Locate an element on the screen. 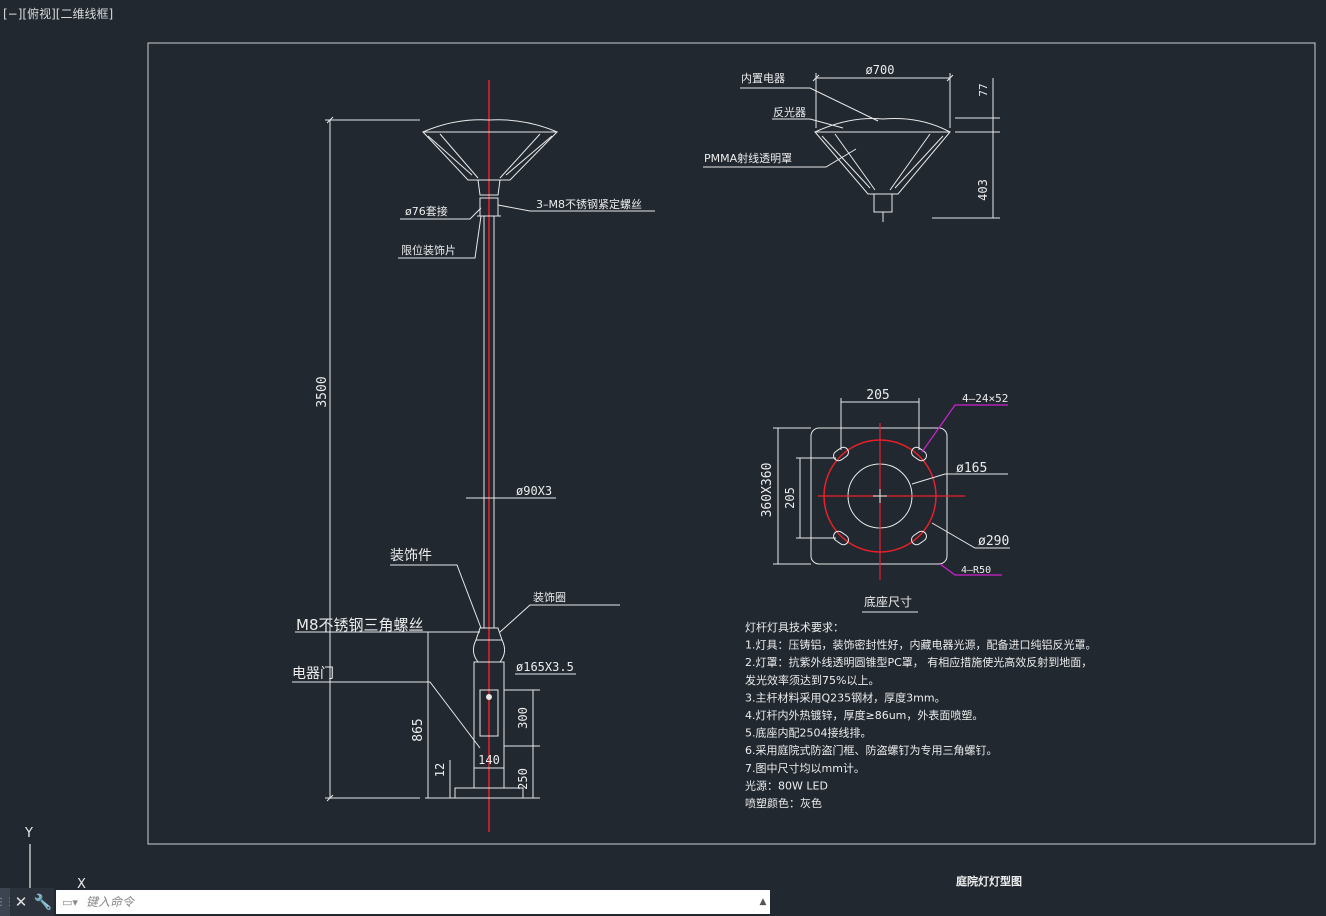  tech-note-line: 喷塑颜色：灰色 is located at coordinates (783, 803).